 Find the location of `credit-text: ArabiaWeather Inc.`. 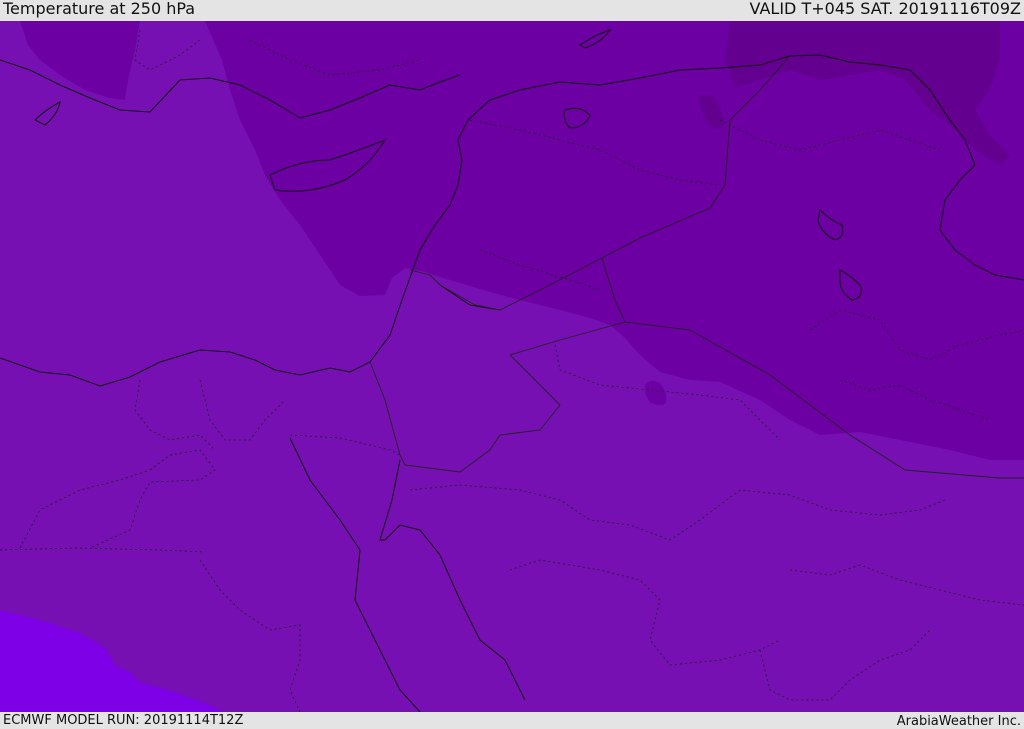

credit-text: ArabiaWeather Inc. is located at coordinates (958, 721).